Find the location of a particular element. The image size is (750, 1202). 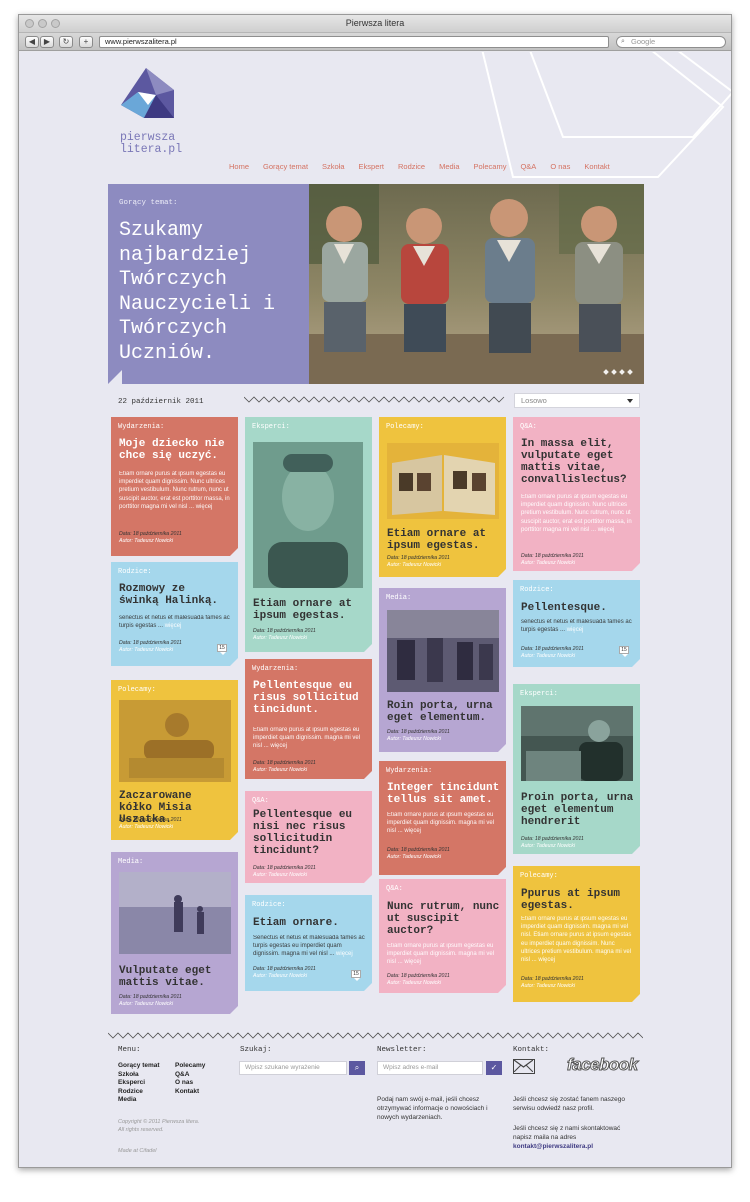

footer-newsletter-title: Newsletter: is located at coordinates (402, 1050).